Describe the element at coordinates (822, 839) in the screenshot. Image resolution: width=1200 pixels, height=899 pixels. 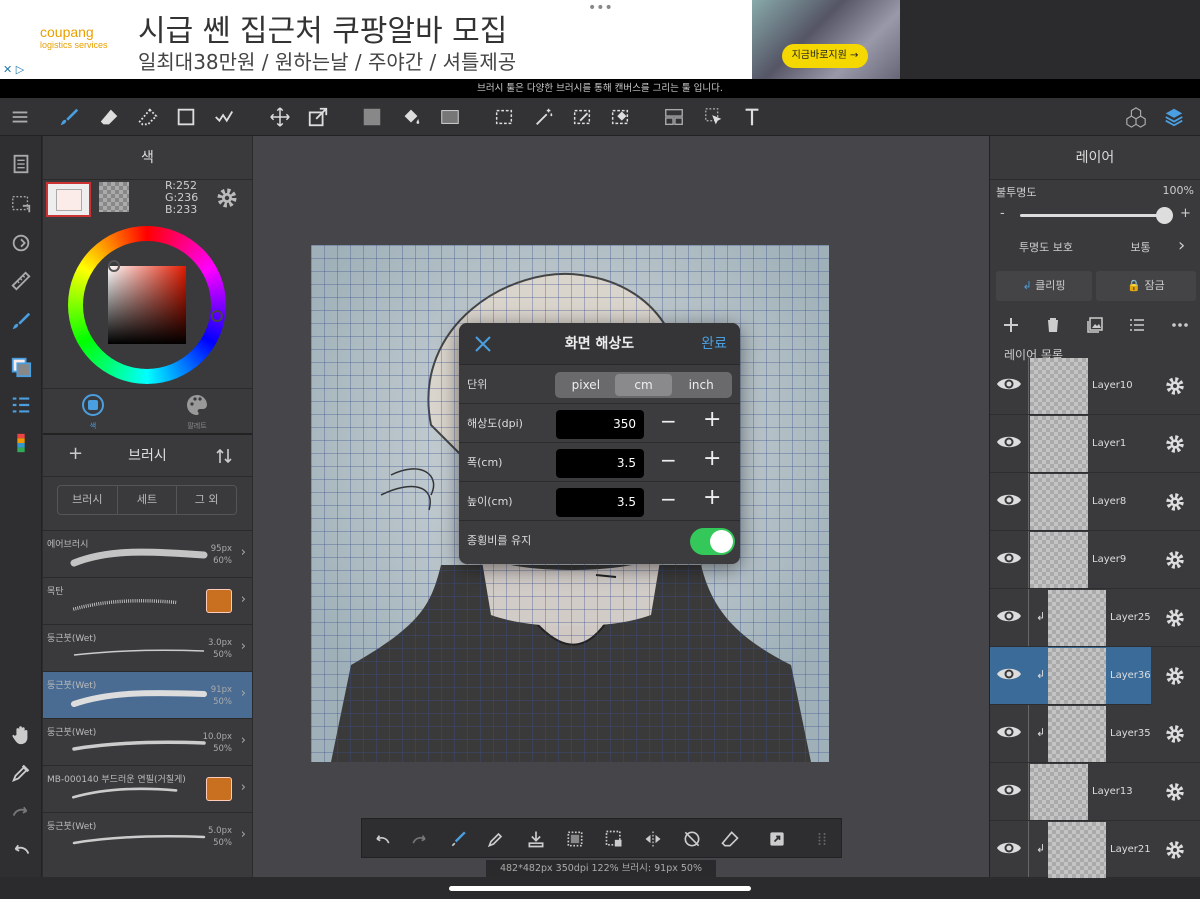
I see `drag-handle-icon` at that location.